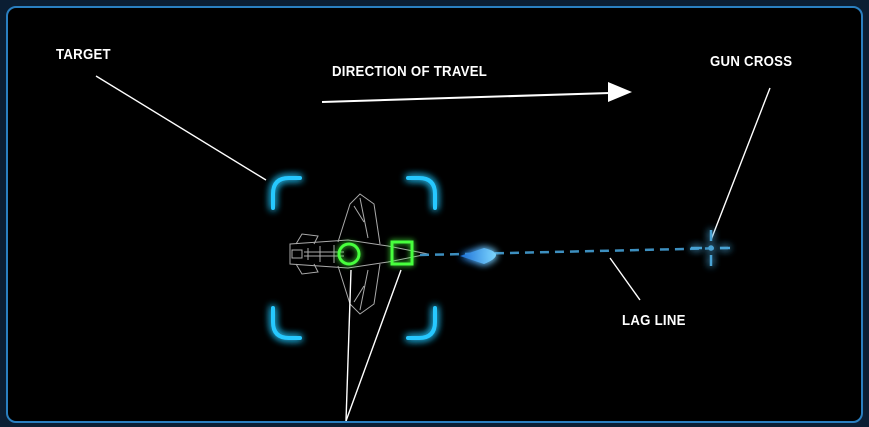  I want to click on bracket-top-left, so click(286, 193).